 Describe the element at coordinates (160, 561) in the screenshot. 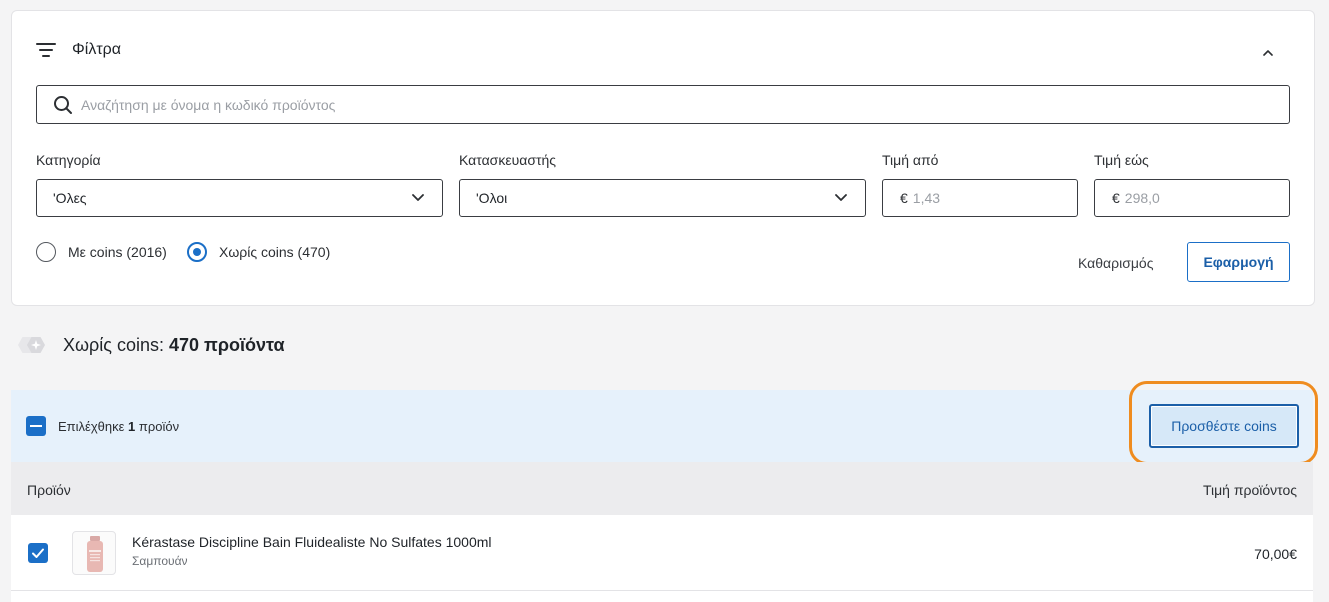

I see `product-category: Σαμπουάν` at that location.